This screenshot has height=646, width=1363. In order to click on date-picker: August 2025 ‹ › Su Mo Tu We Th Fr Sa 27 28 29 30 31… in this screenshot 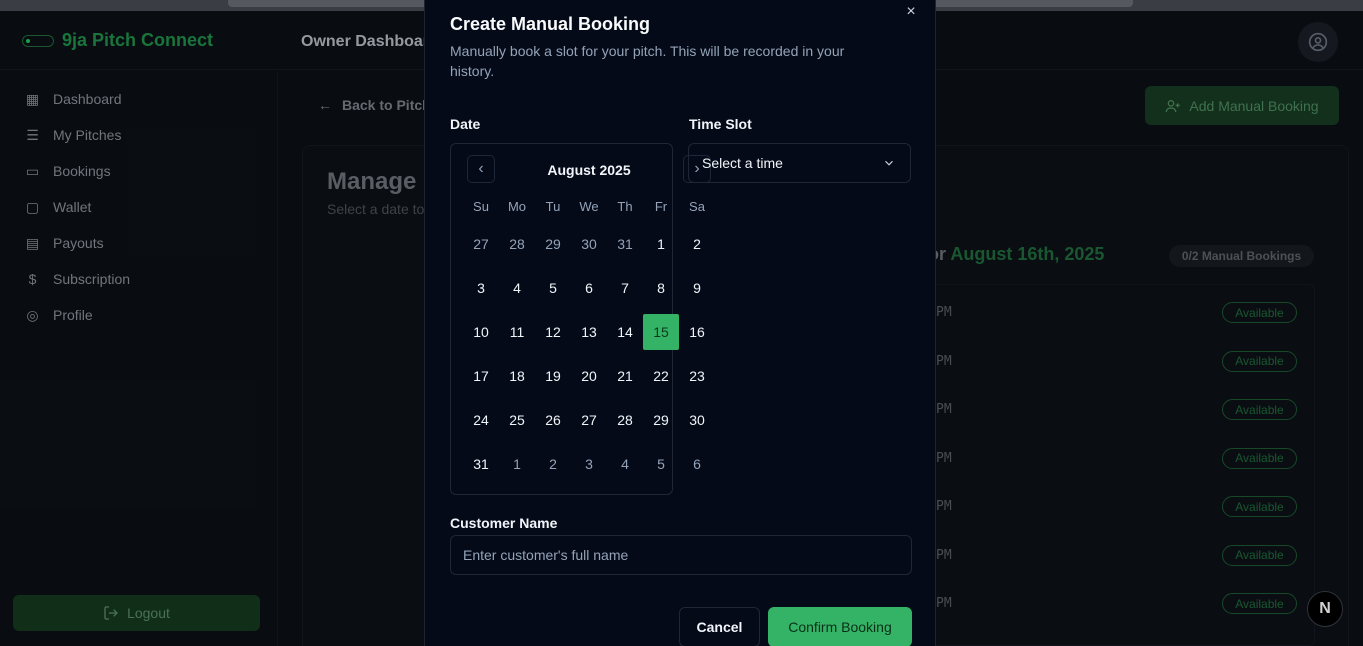, I will do `click(580, 319)`.